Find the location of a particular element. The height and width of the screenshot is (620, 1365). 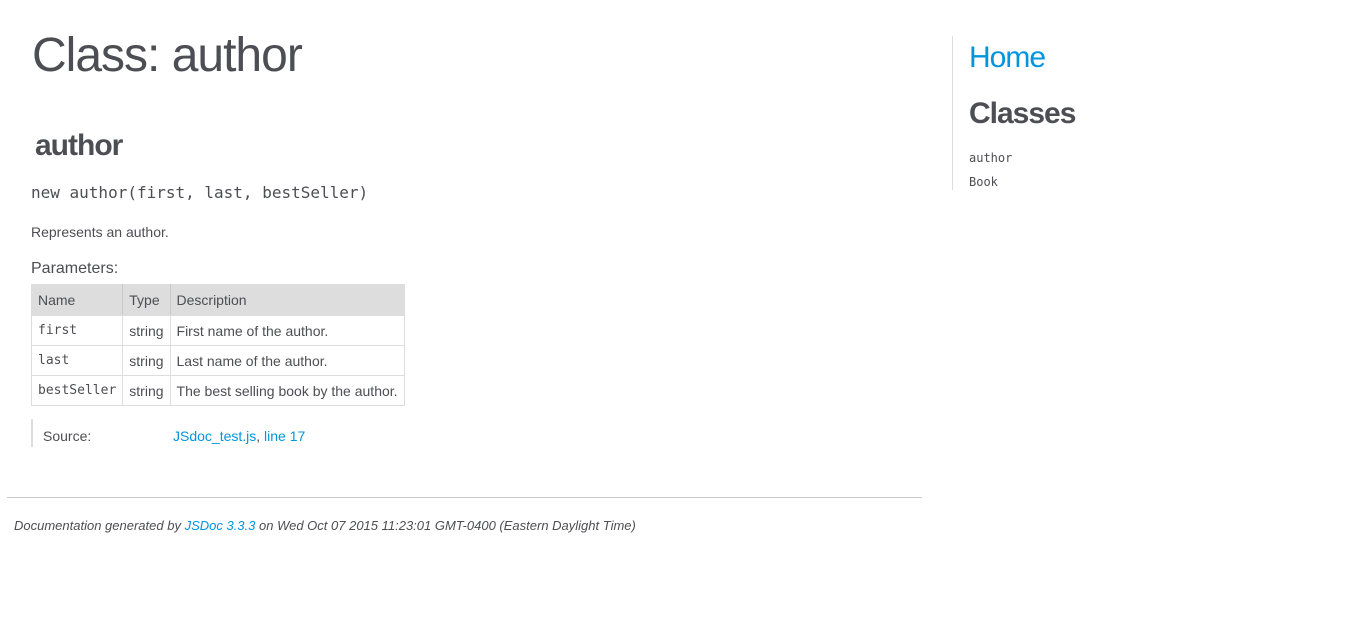

classes-heading: Classes is located at coordinates (1022, 113).